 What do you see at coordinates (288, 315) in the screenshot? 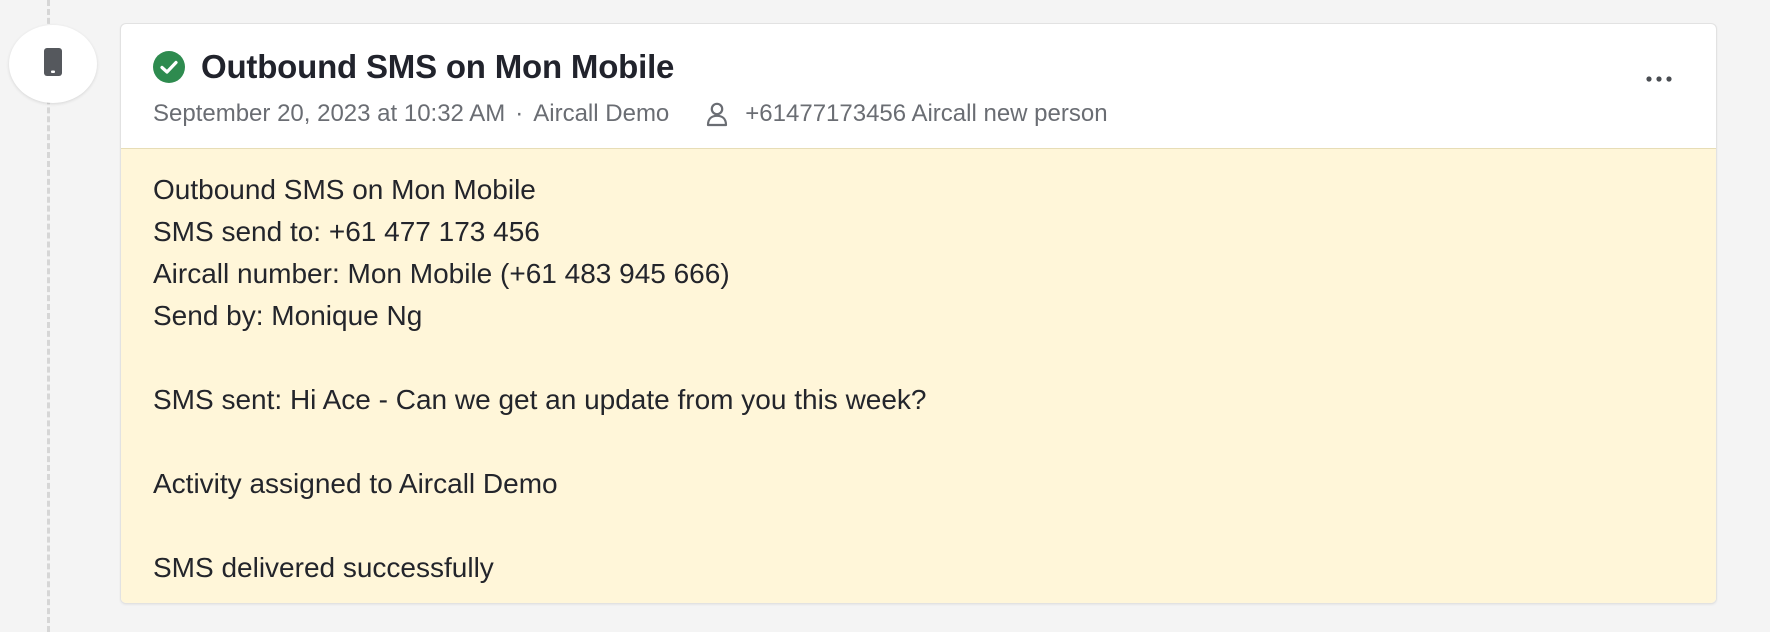
I see `note-line: Send by: Monique Ng` at bounding box center [288, 315].